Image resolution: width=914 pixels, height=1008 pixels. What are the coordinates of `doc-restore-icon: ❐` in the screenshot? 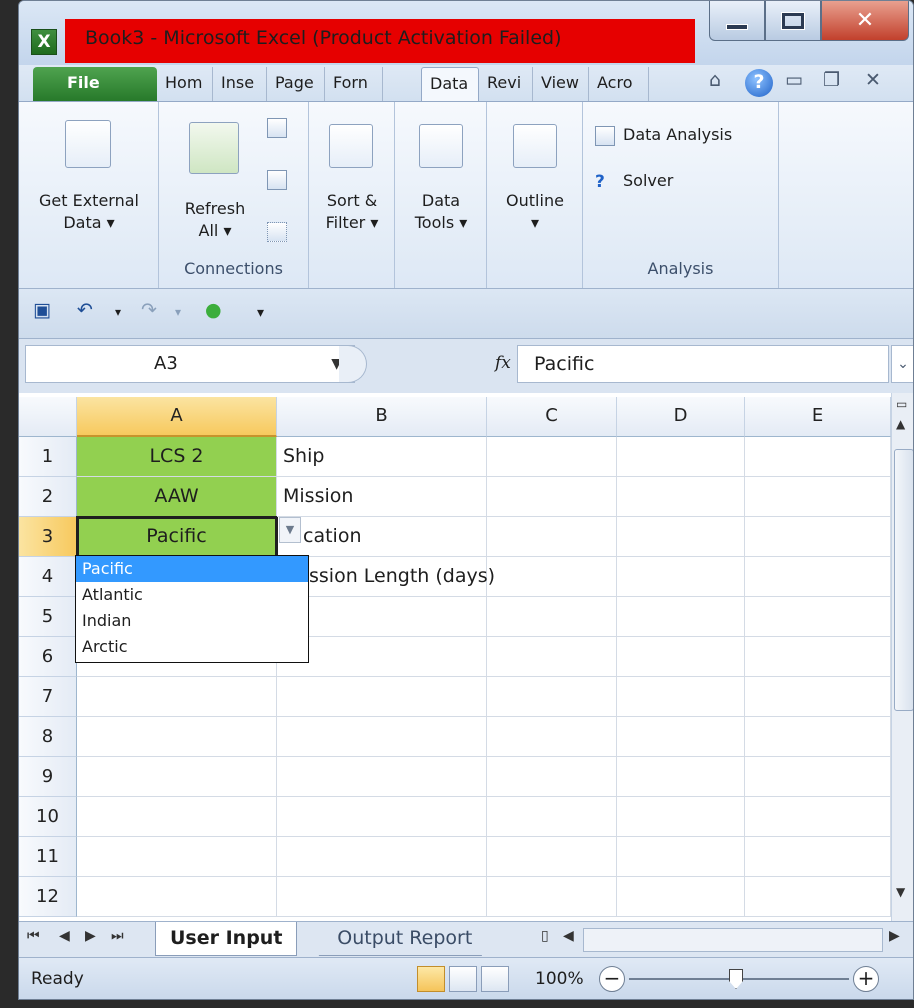 It's located at (831, 80).